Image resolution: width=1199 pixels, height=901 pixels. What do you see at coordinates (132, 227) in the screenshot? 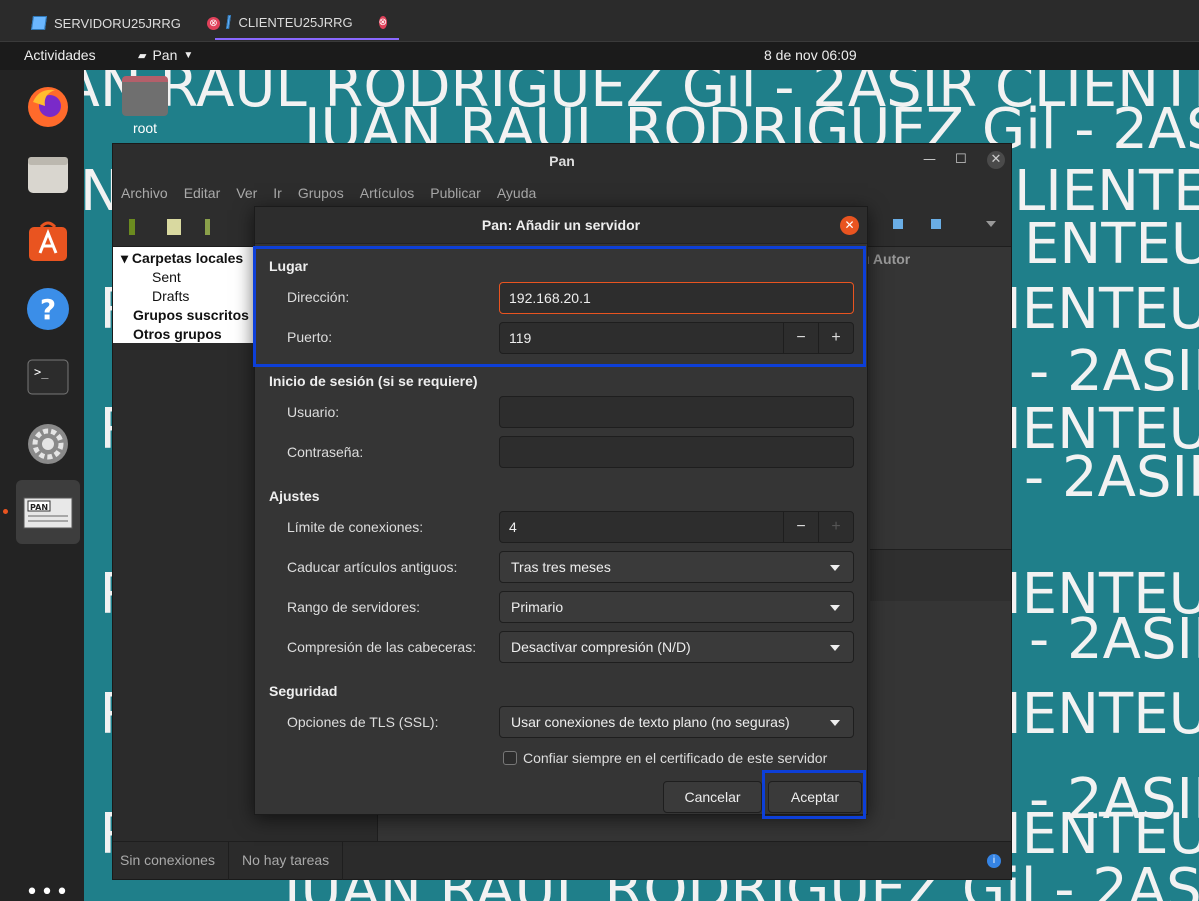
I see `download-icon` at bounding box center [132, 227].